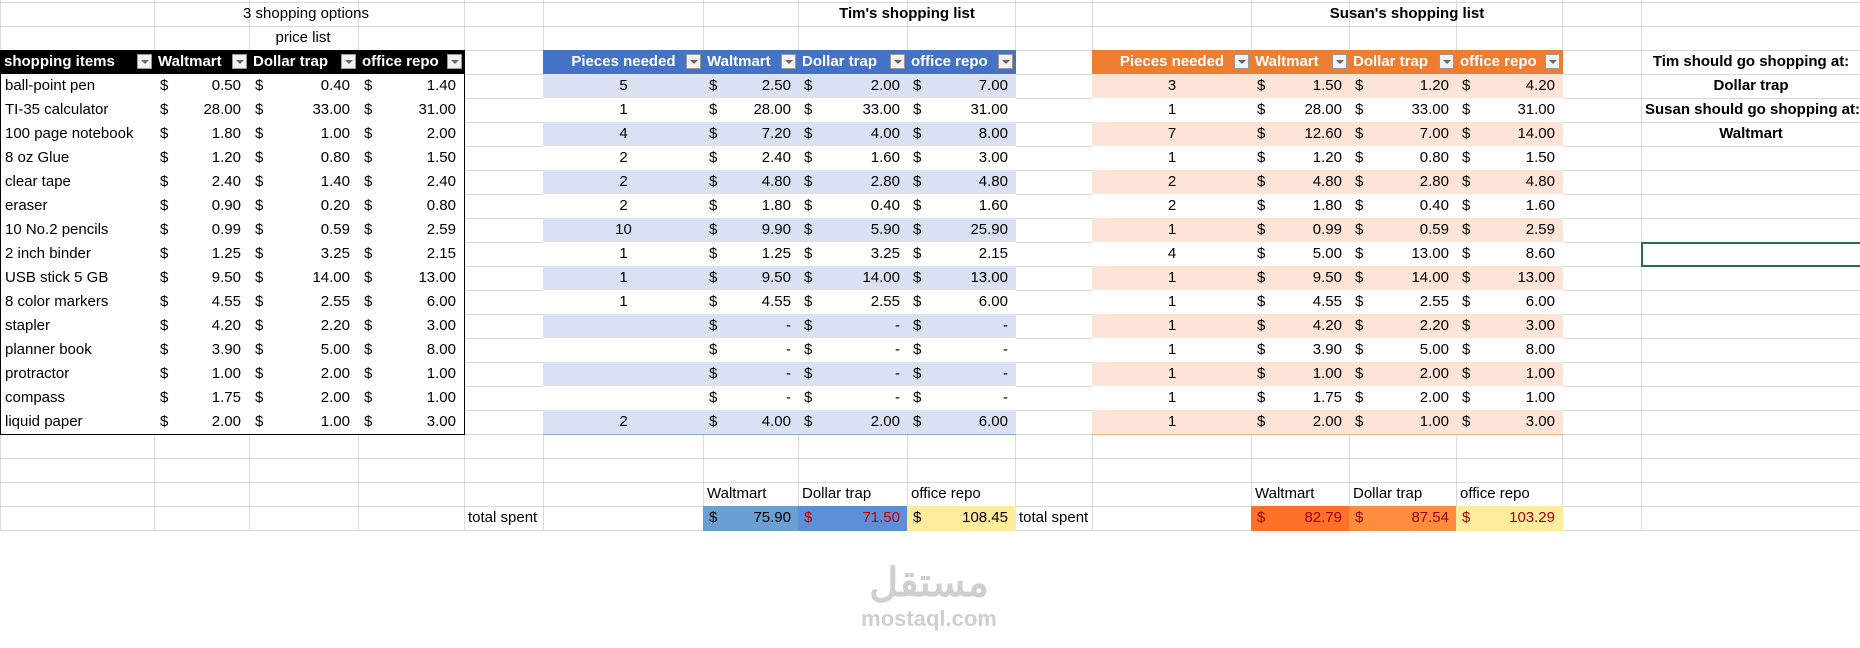 The width and height of the screenshot is (1860, 648). I want to click on price-cell: $0.90, so click(202, 206).